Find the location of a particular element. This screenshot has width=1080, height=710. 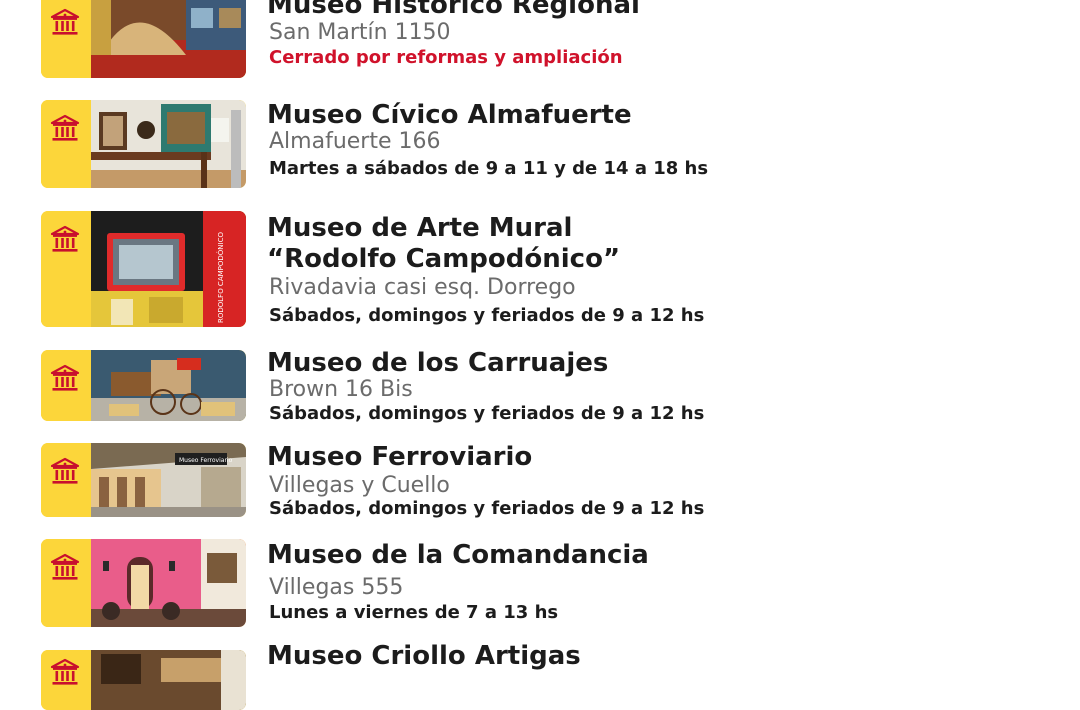

museum-title: Museo Histórico Regional is located at coordinates (453, 10).